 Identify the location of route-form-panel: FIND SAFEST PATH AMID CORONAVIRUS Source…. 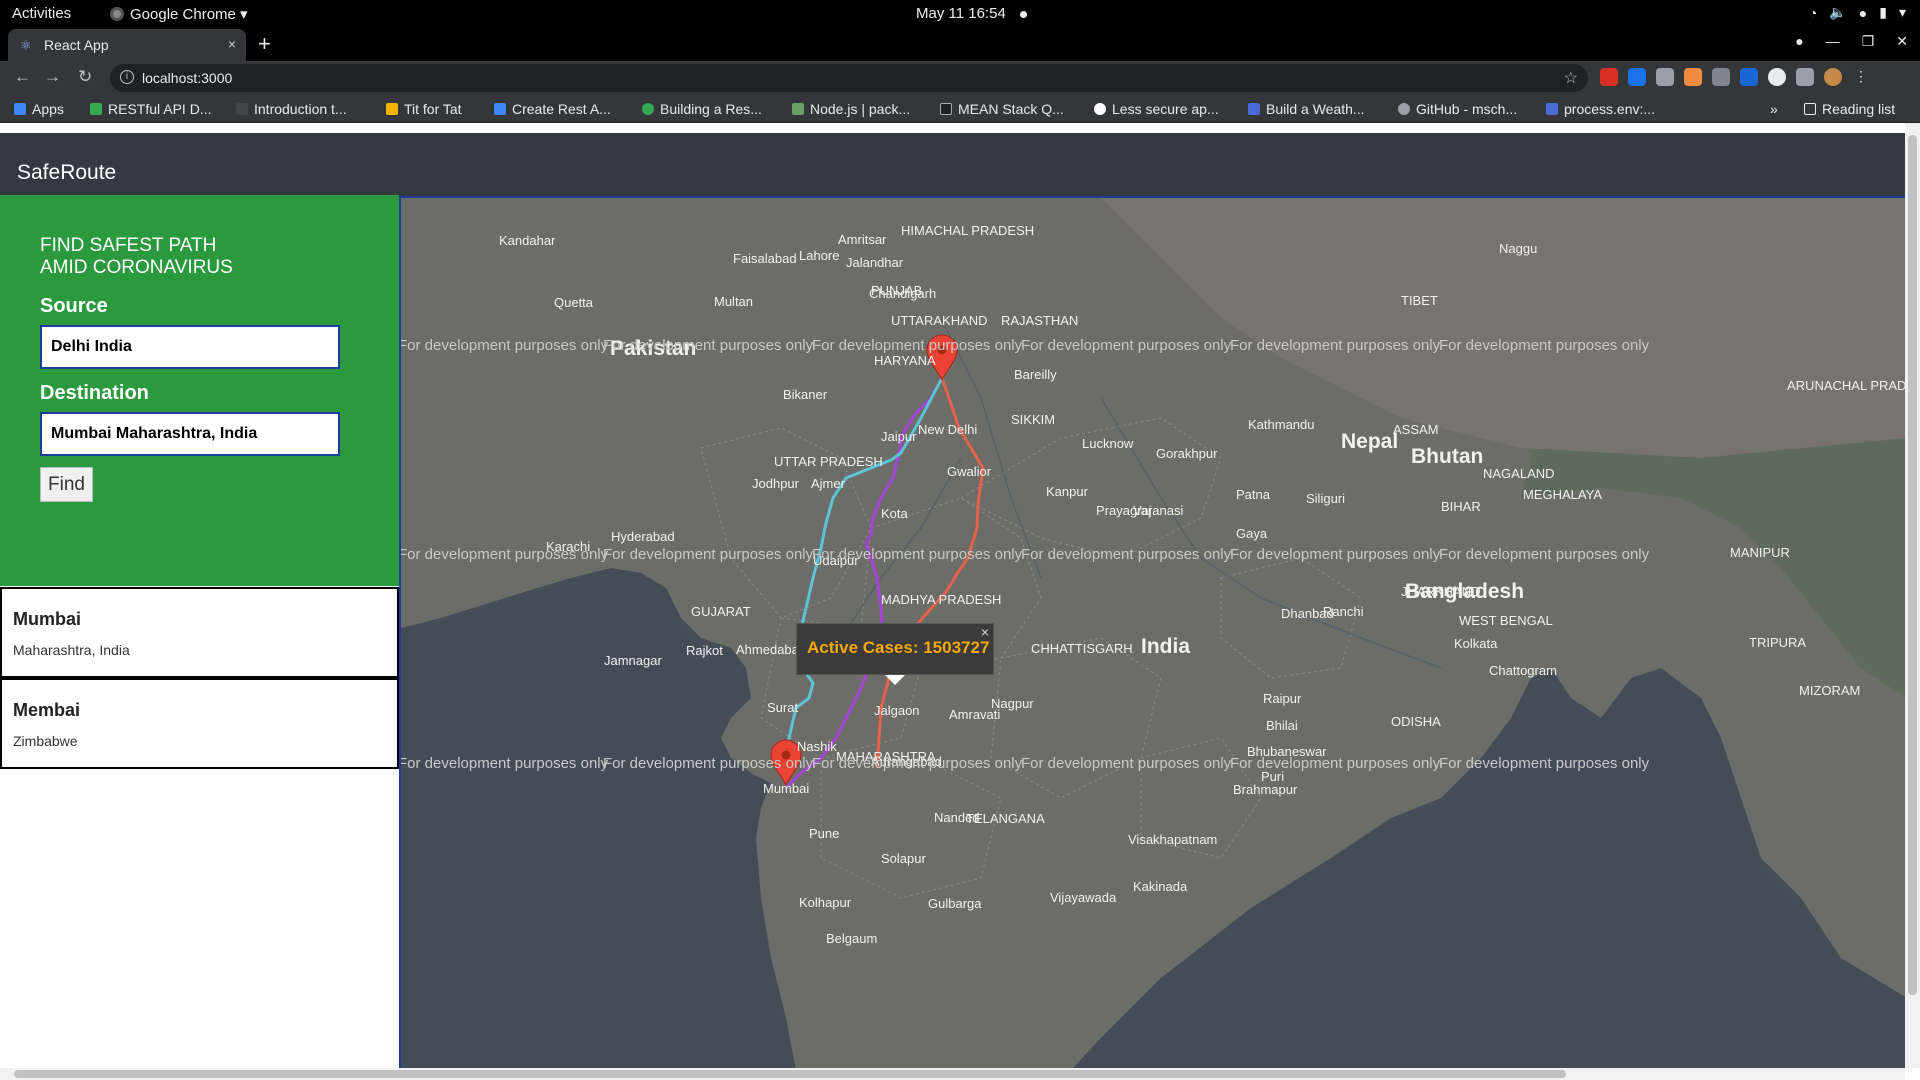
(199, 390).